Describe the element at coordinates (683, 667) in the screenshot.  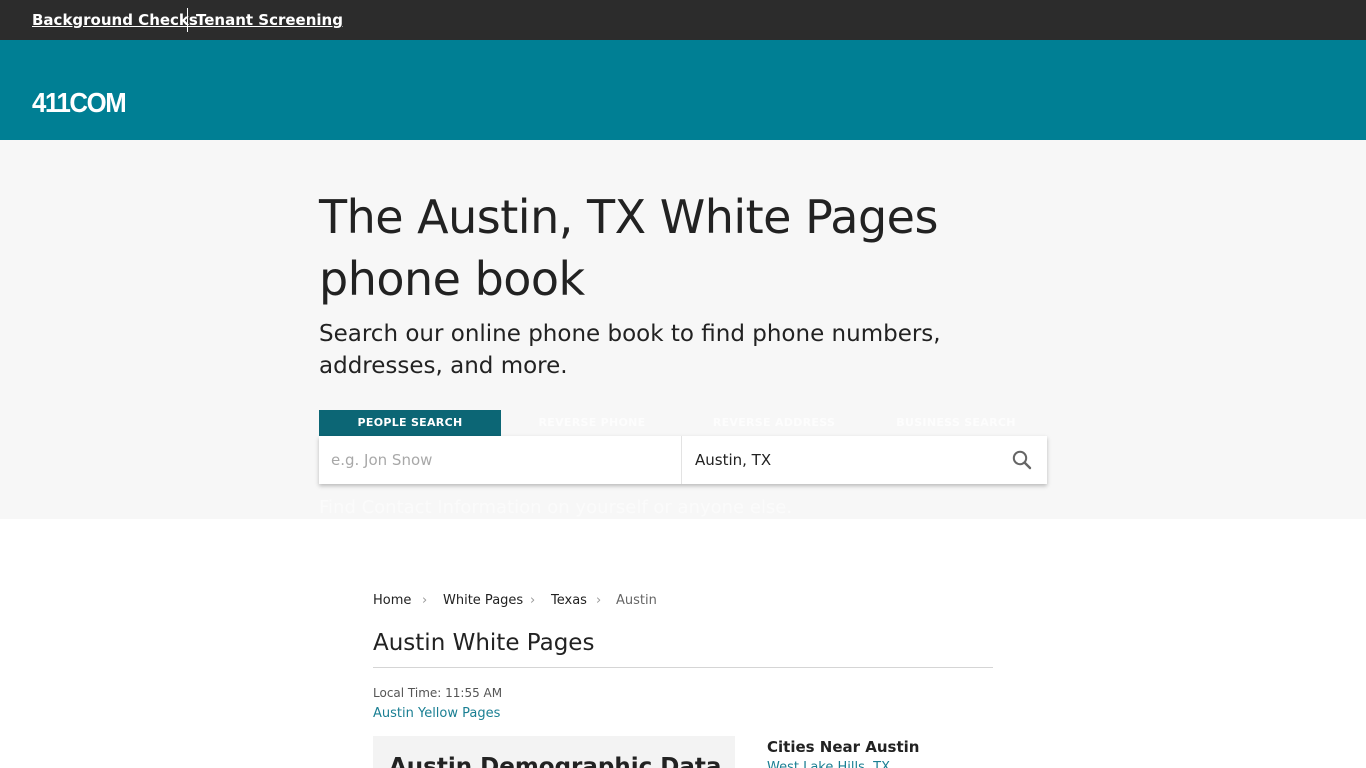
I see `title-divider` at that location.